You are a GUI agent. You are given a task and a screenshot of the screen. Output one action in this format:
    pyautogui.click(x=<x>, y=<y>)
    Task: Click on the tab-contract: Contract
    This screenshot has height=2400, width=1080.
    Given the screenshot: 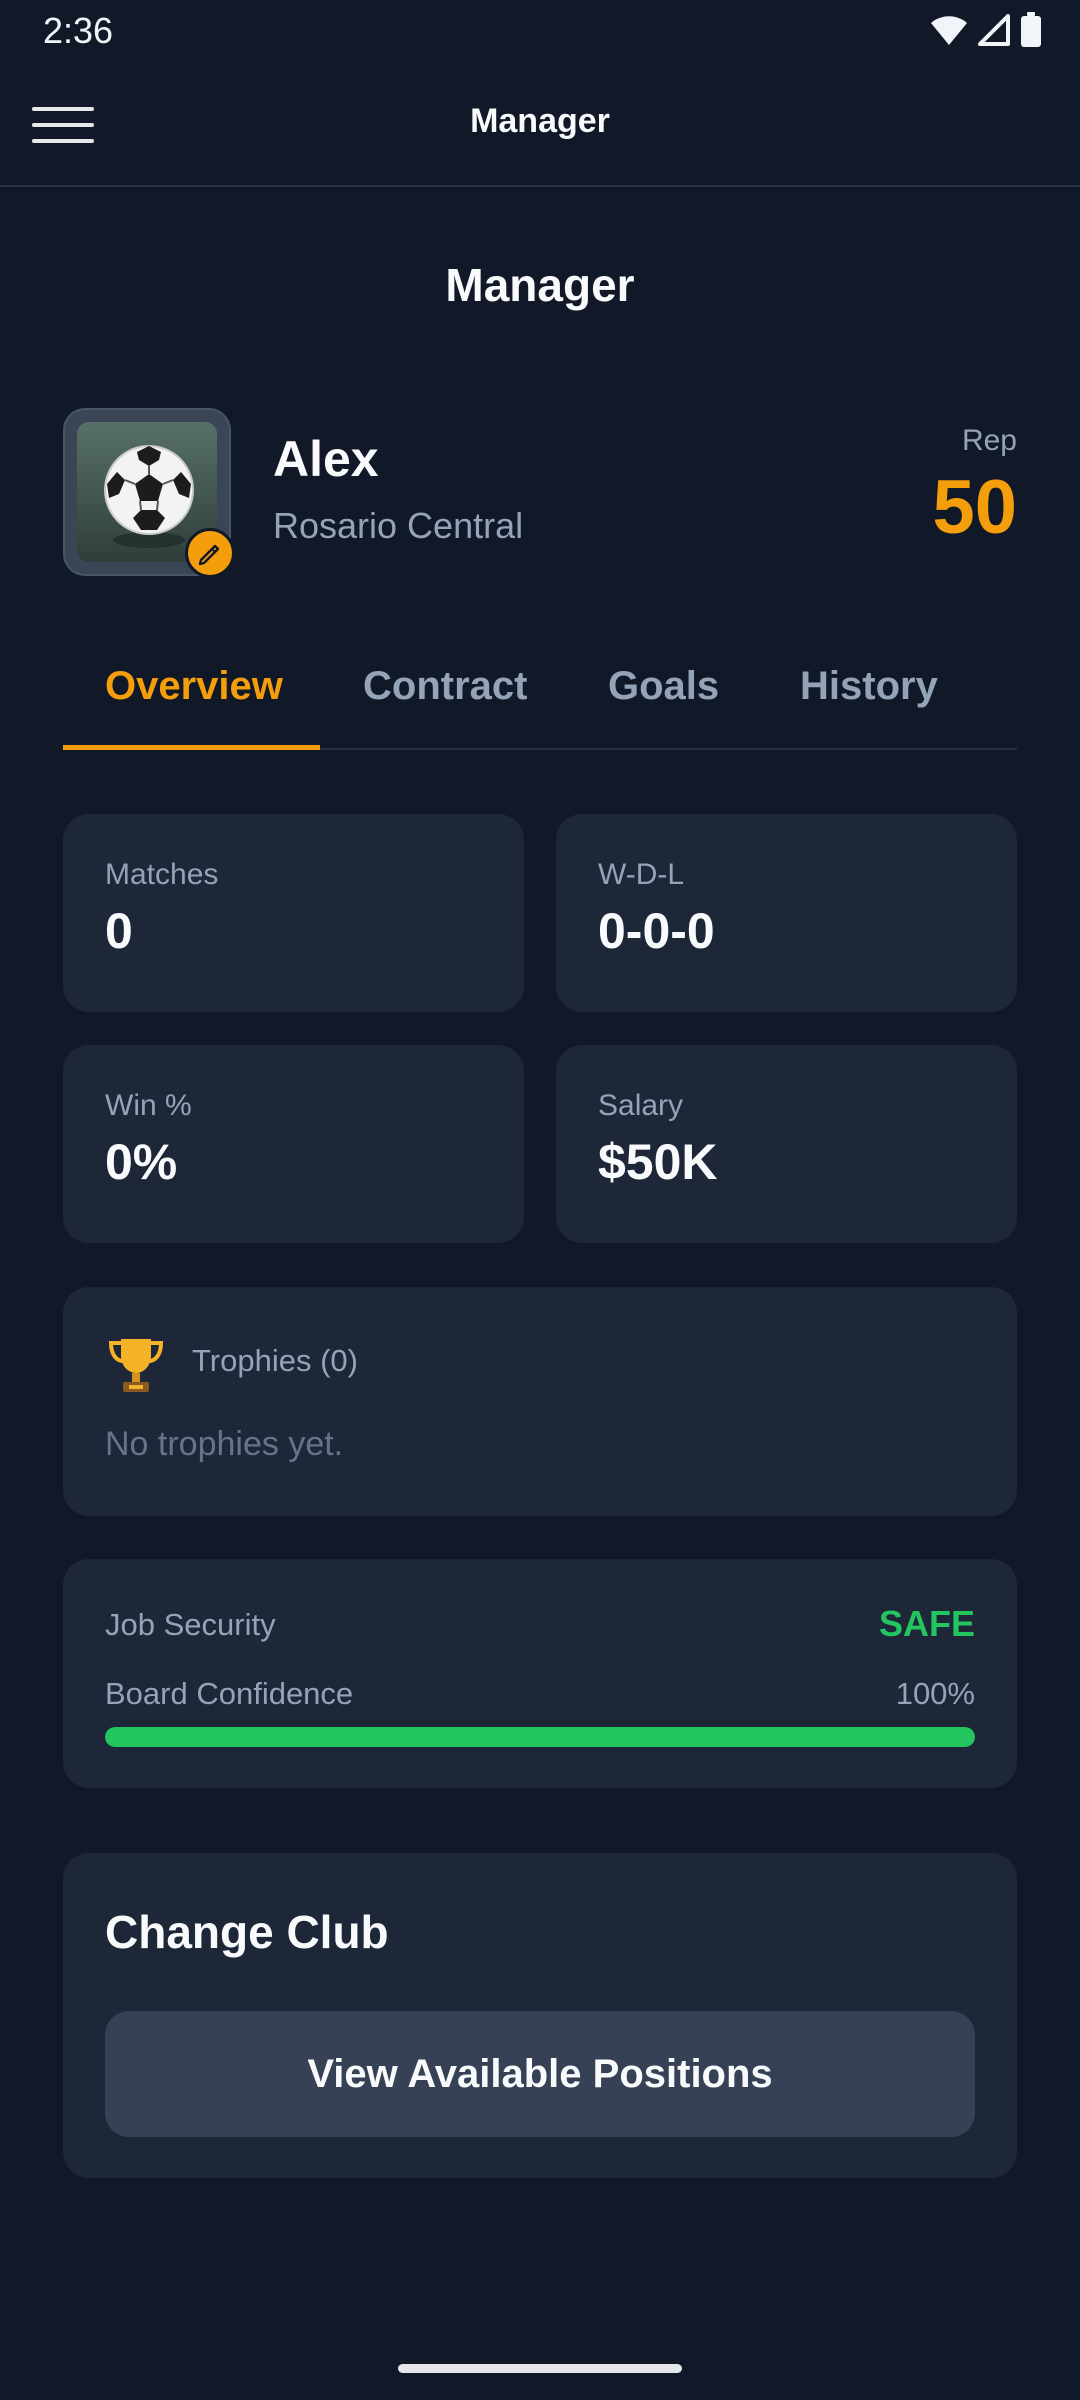 What is the action you would take?
    pyautogui.click(x=445, y=686)
    